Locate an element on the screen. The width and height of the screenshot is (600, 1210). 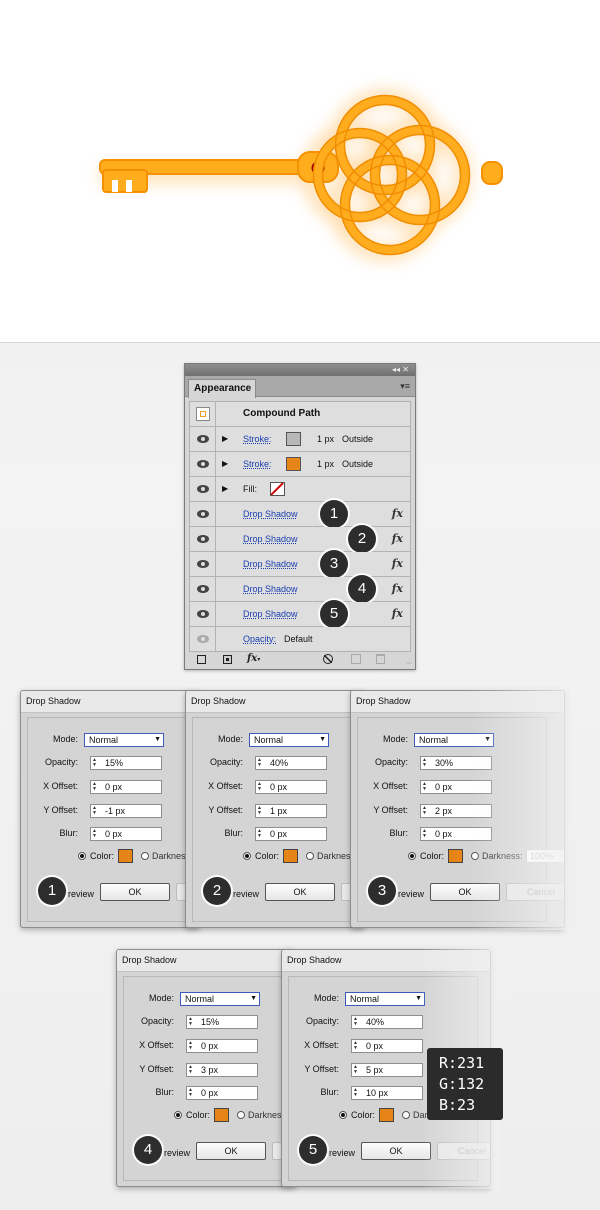
panel-collapse-close-icon: ◂◂ ✕ is located at coordinates (400, 370).